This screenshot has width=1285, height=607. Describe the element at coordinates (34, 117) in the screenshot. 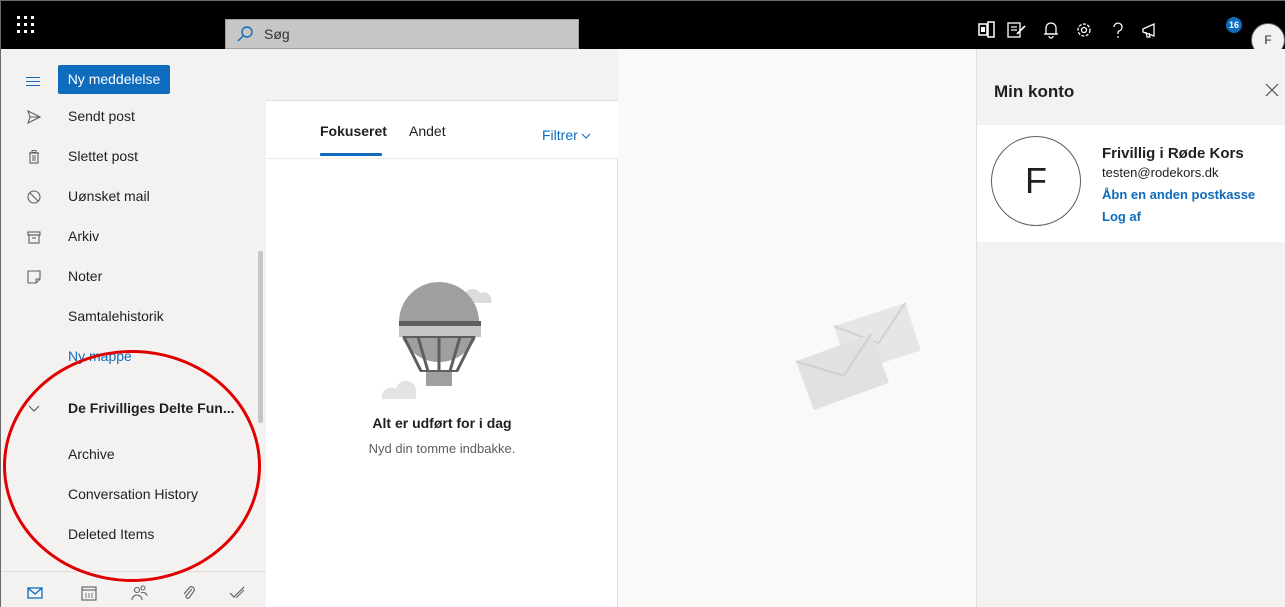

I see `send-icon` at that location.